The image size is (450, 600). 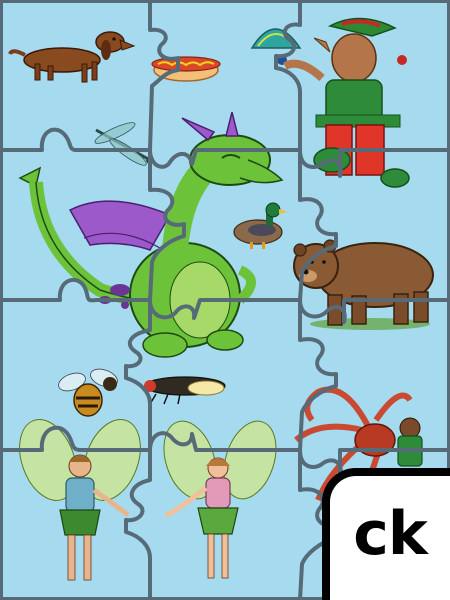 I want to click on bee-picture, so click(x=88, y=391).